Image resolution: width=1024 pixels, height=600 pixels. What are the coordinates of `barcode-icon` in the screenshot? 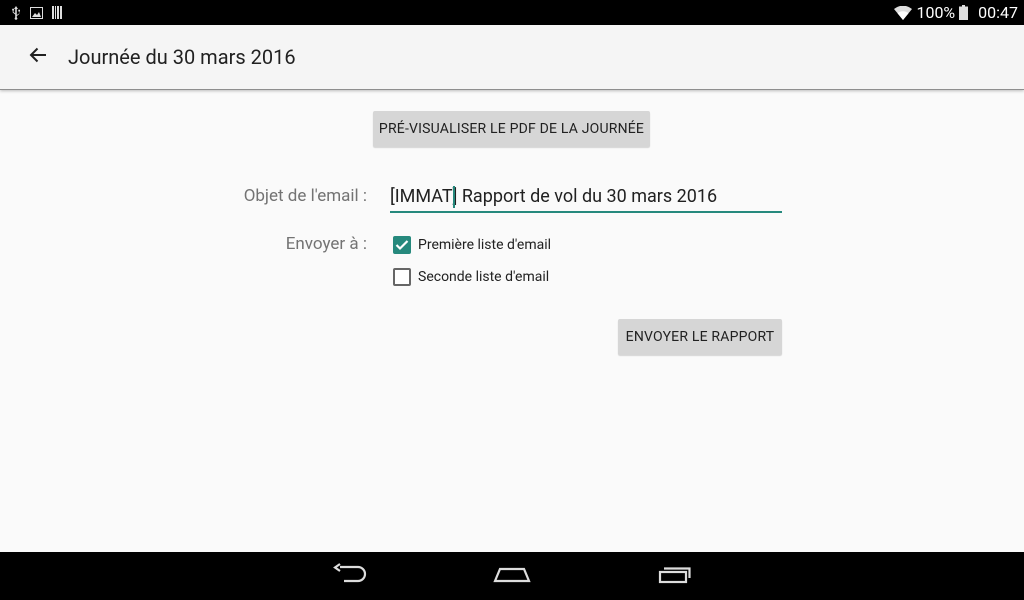 It's located at (57, 12).